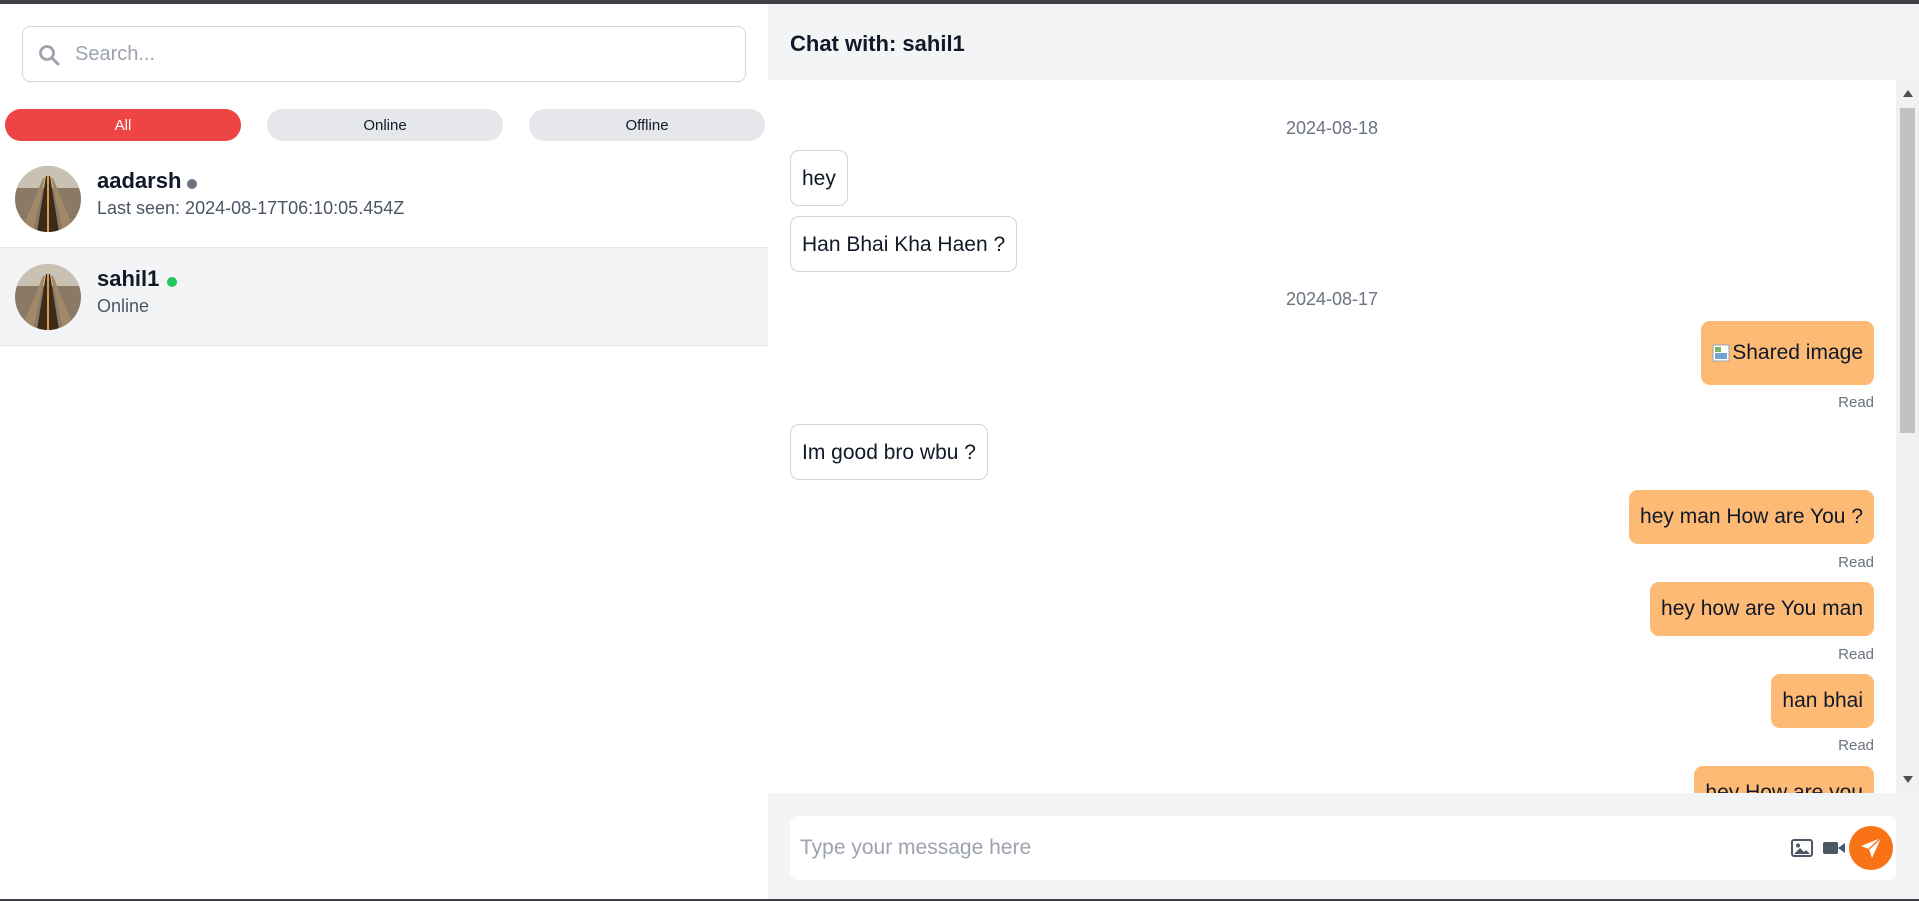 This screenshot has height=901, width=1919. I want to click on scroll-up-arrow, so click(1908, 93).